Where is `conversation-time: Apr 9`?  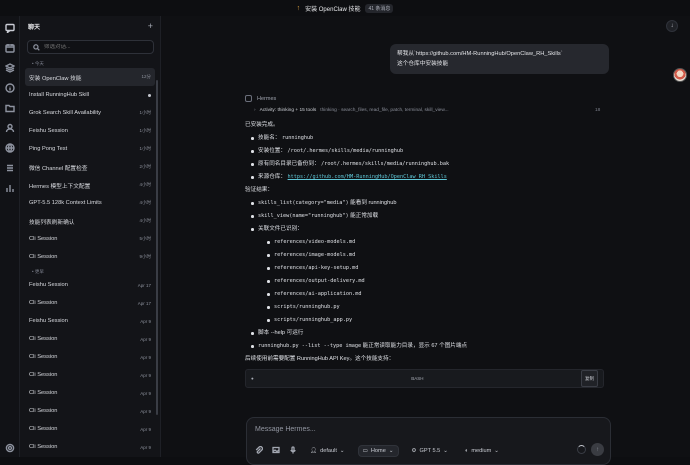 conversation-time: Apr 9 is located at coordinates (145, 321).